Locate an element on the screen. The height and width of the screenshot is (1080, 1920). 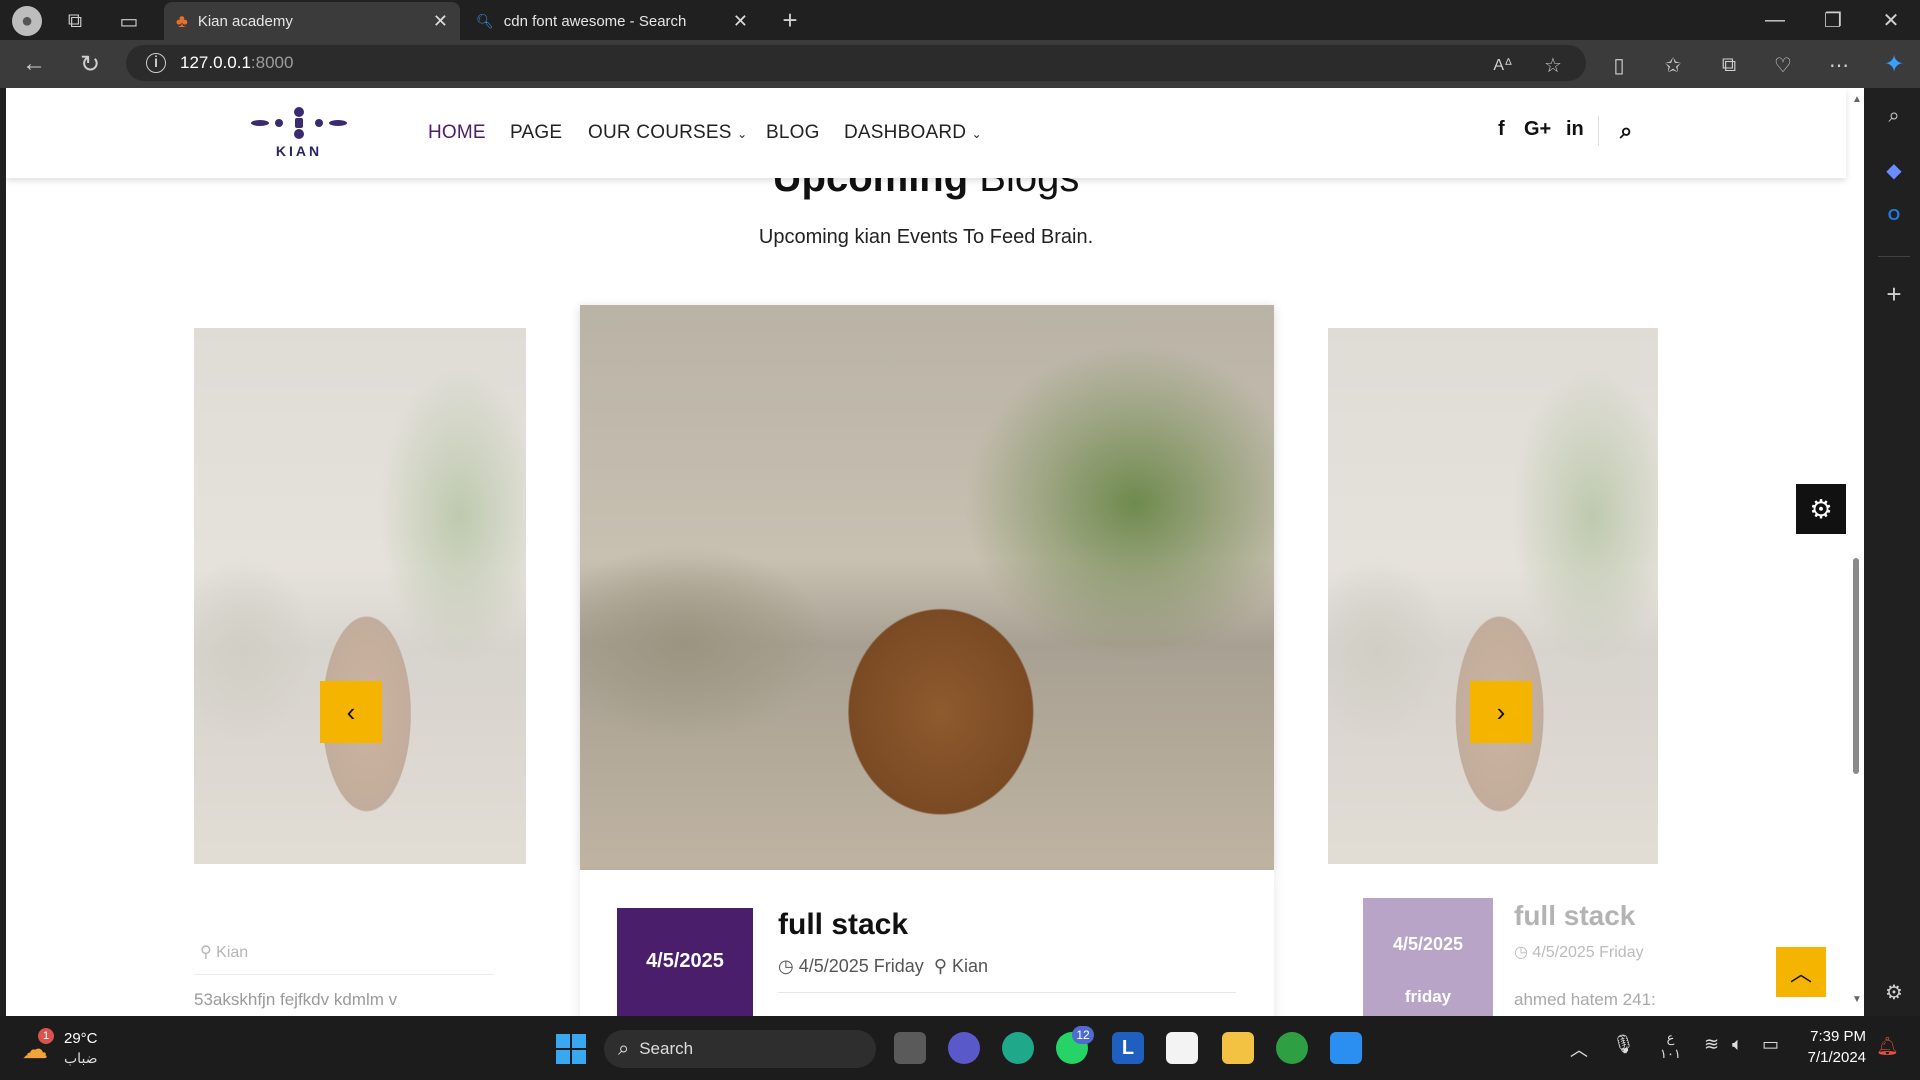
profile-avatar-icon: ● is located at coordinates (27, 21).